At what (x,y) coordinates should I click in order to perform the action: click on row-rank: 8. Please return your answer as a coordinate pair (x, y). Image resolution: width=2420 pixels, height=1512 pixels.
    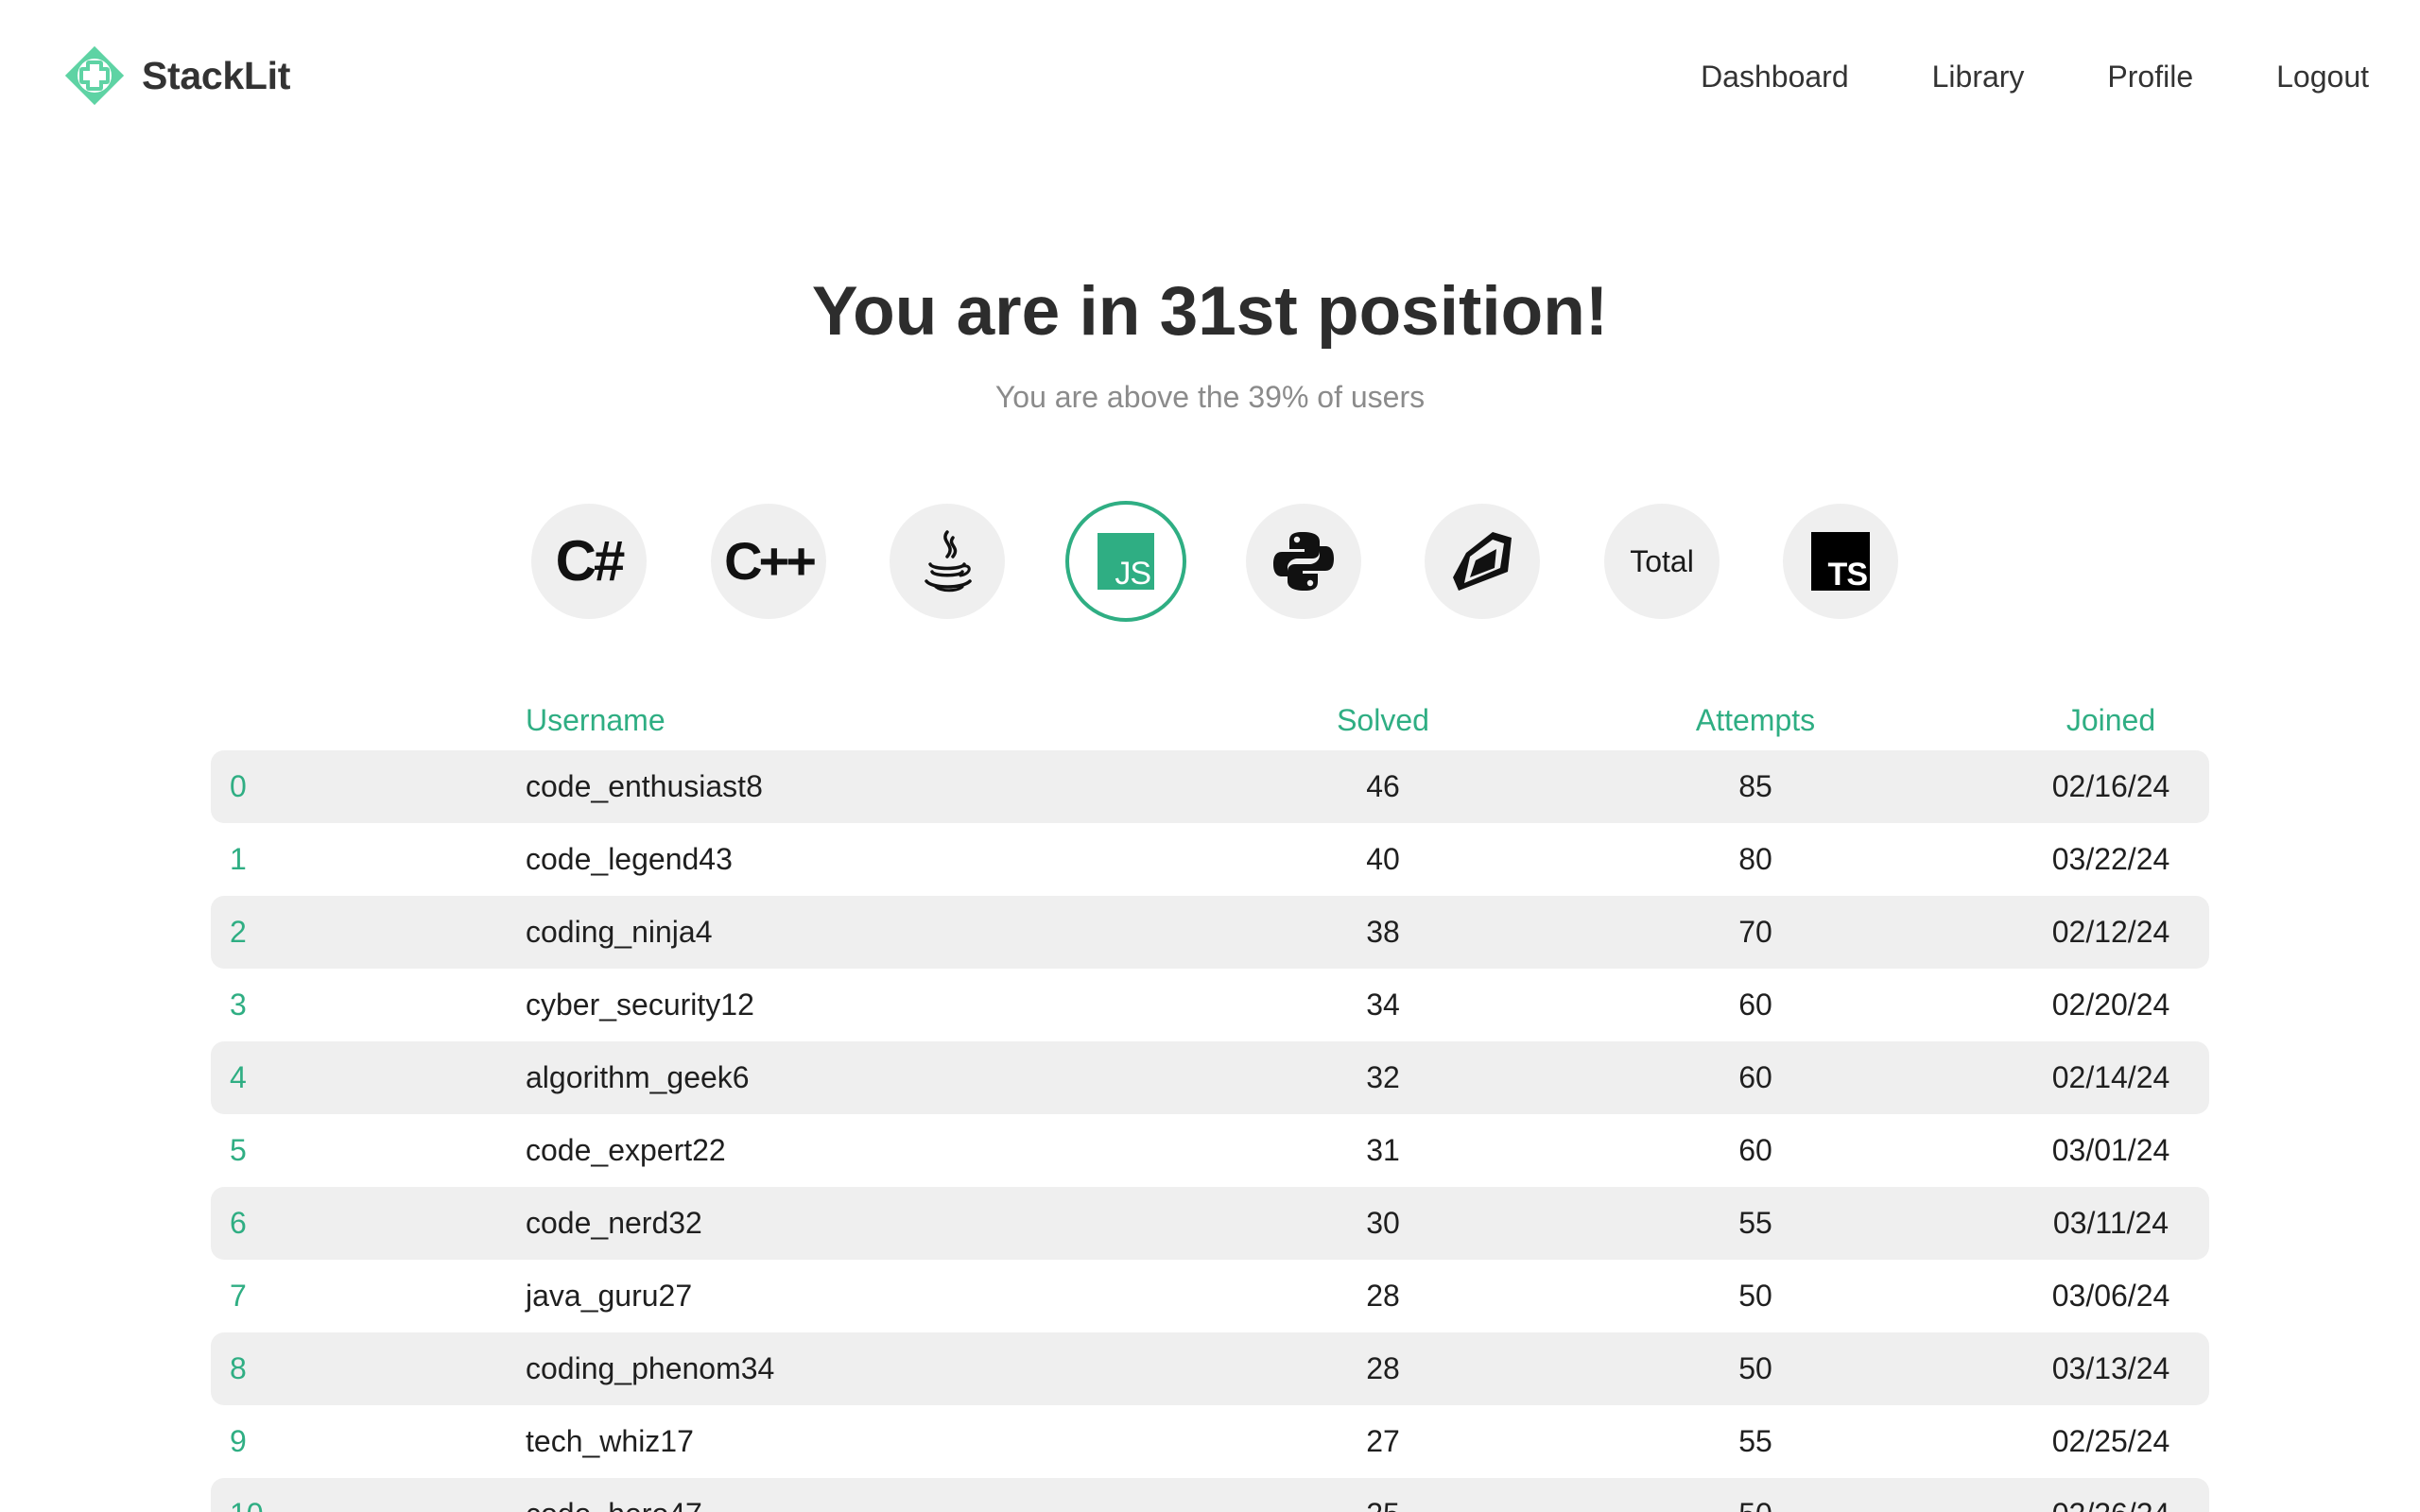
    Looking at the image, I should click on (238, 1368).